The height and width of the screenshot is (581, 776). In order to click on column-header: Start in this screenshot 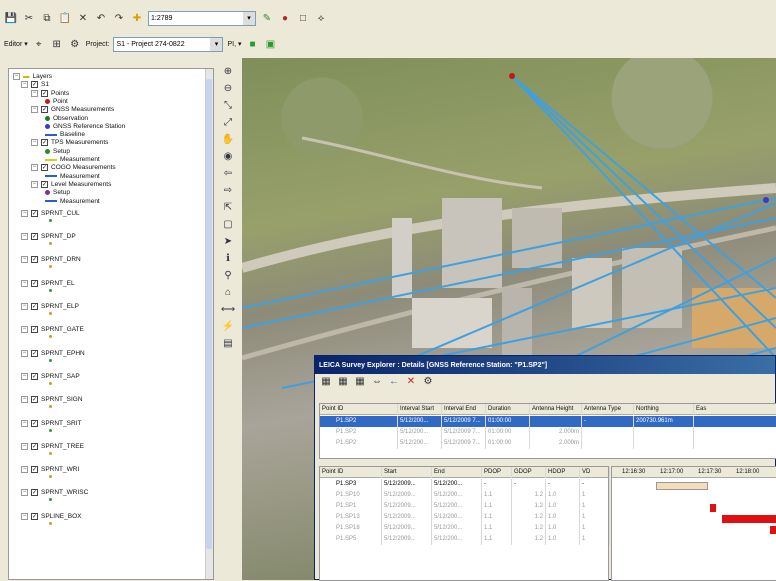, I will do `click(407, 472)`.